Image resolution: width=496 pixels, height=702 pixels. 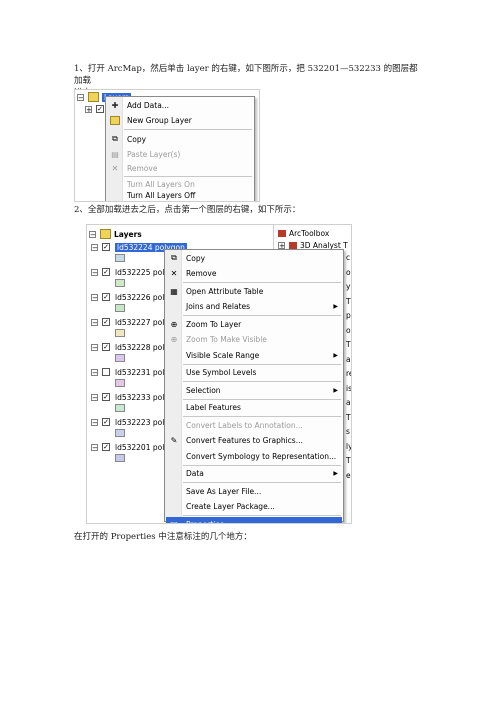 What do you see at coordinates (254, 340) in the screenshot?
I see `menu-item-zoom-to-make-visible: ⊕ Zoom To Make Visible` at bounding box center [254, 340].